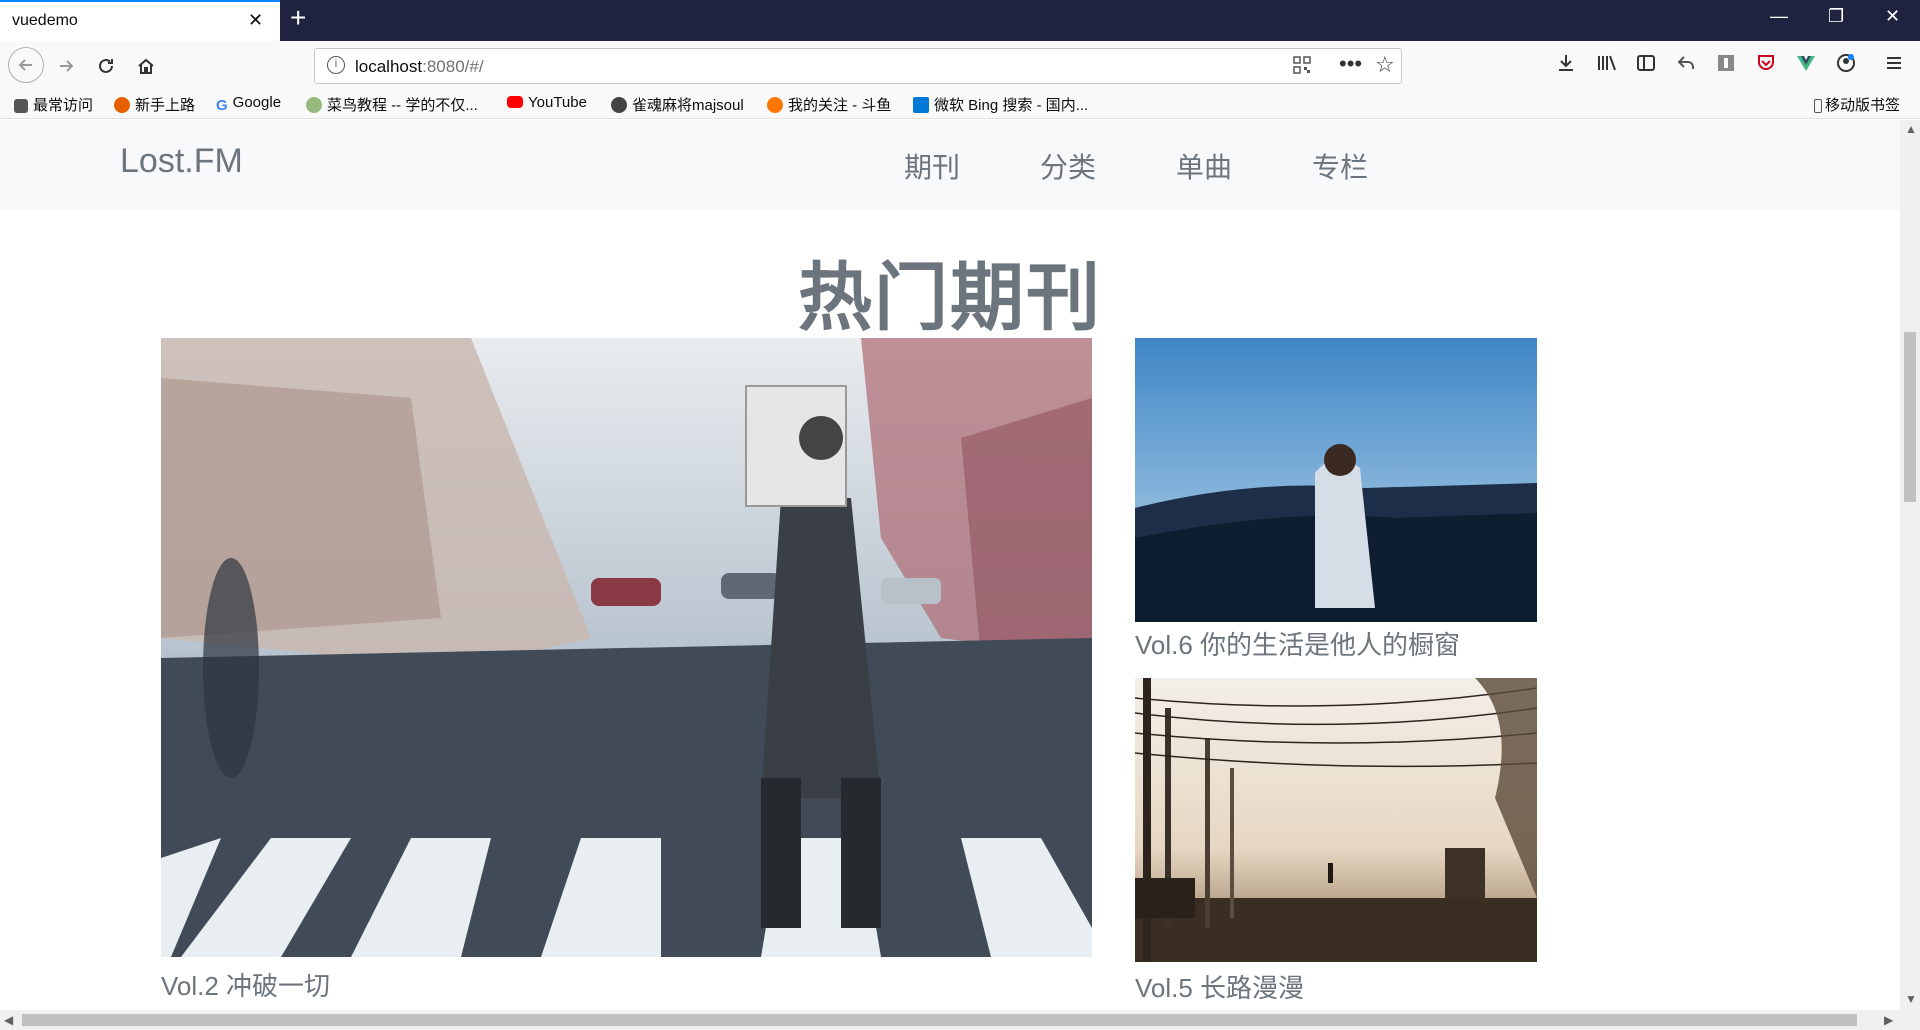  What do you see at coordinates (1686, 65) in the screenshot?
I see `undo-icon` at bounding box center [1686, 65].